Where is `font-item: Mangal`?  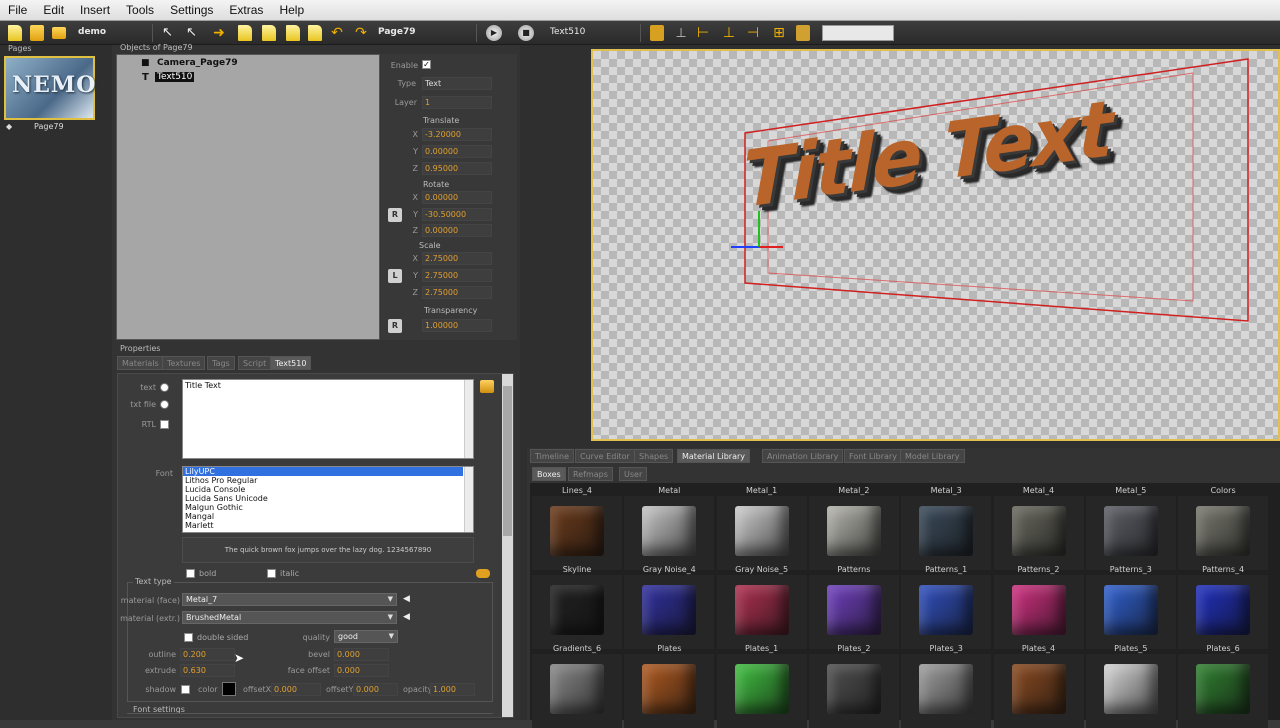
font-item: Mangal is located at coordinates (199, 516).